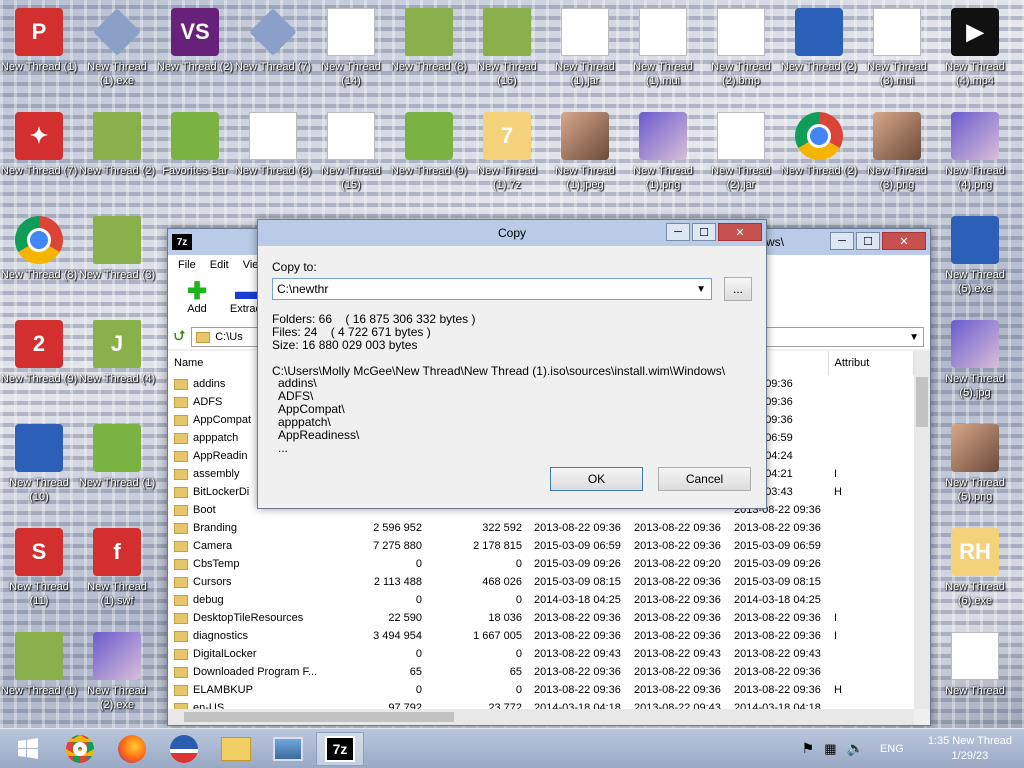 This screenshot has width=1024, height=768. I want to click on desktop-icon: S New Thread (11), so click(39, 572).